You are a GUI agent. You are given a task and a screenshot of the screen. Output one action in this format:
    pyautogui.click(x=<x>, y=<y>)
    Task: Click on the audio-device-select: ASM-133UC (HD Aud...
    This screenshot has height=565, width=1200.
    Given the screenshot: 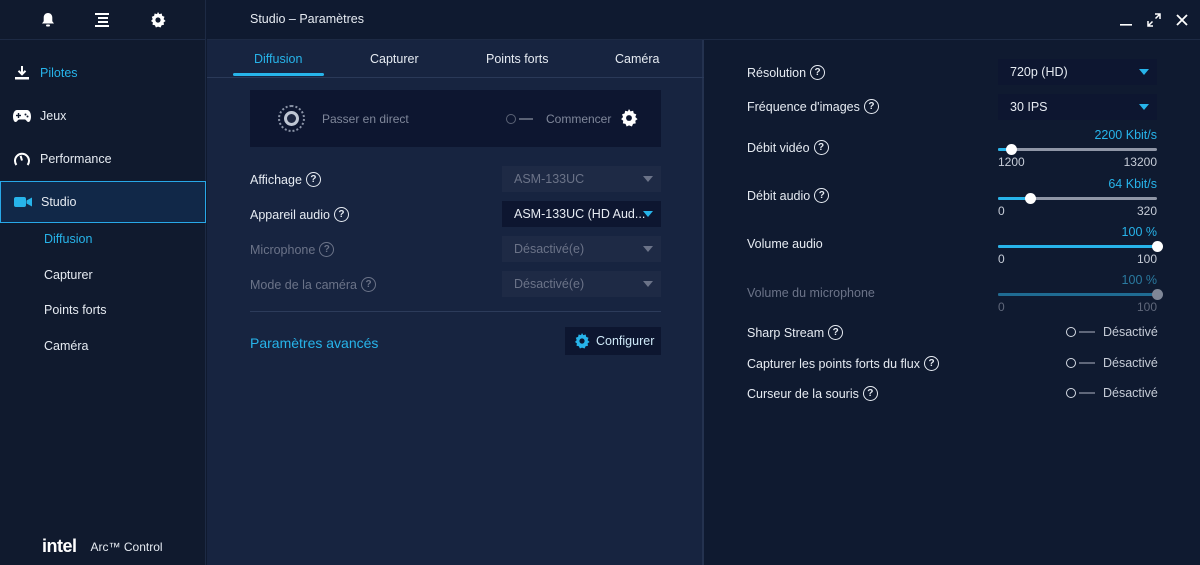 What is the action you would take?
    pyautogui.click(x=581, y=214)
    